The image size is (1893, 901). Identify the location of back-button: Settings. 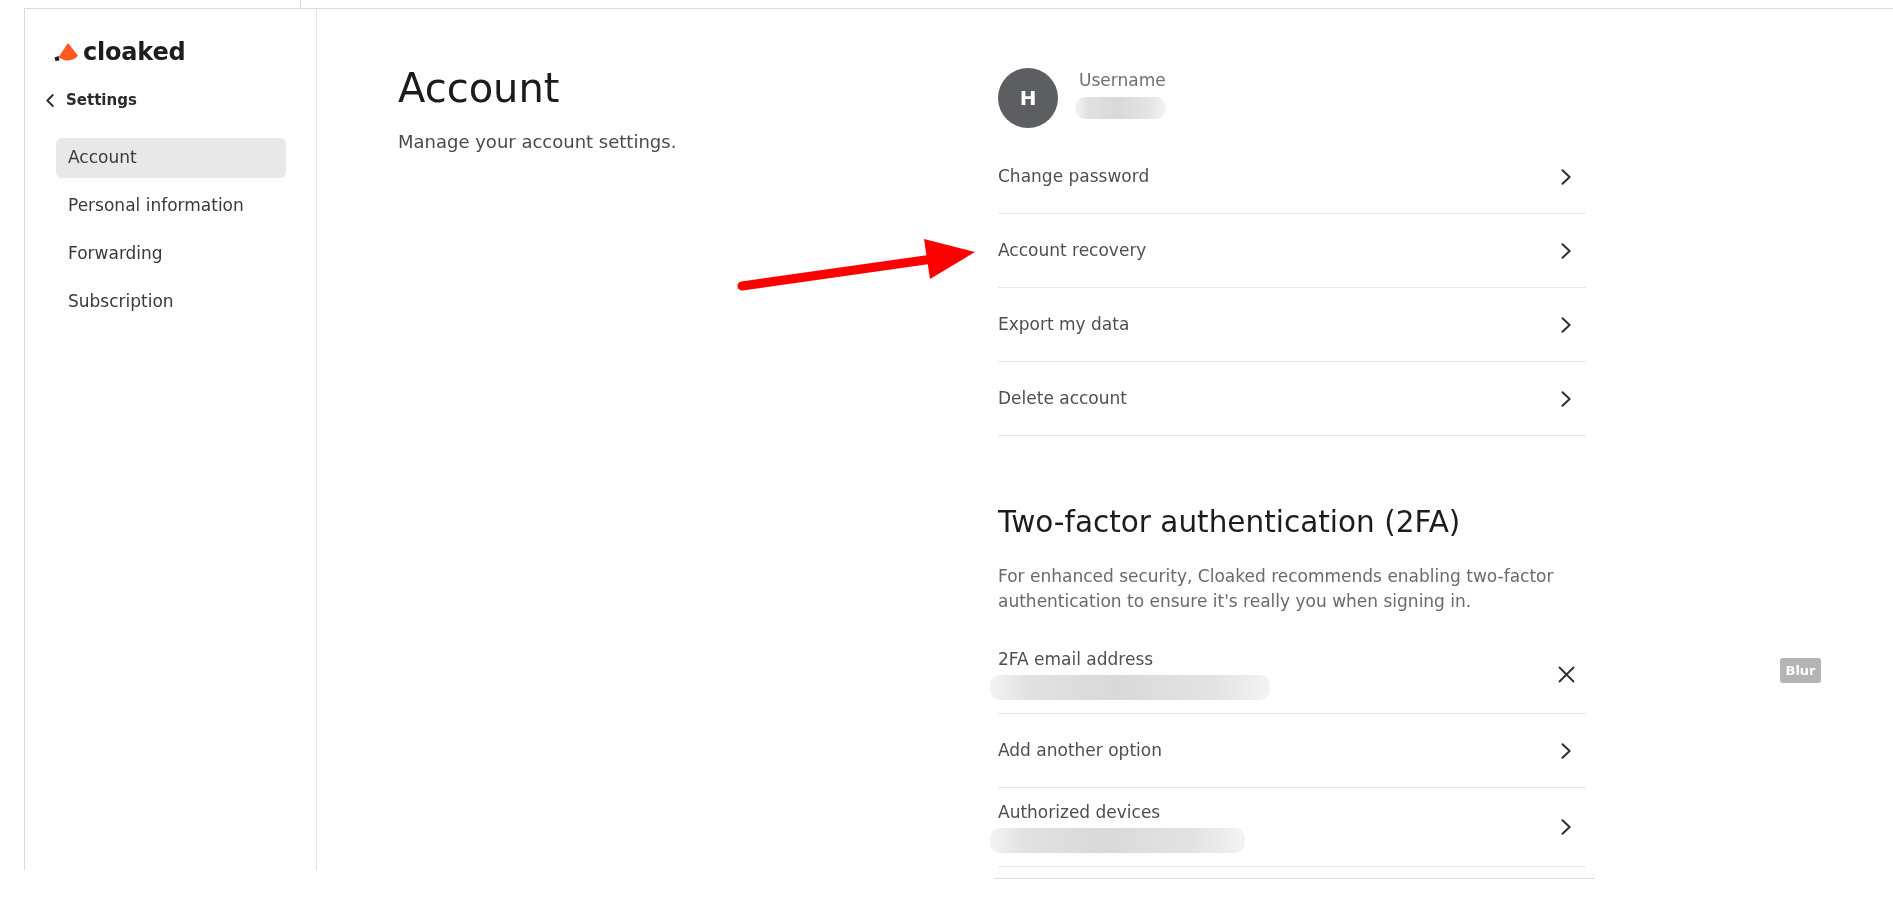
(91, 100).